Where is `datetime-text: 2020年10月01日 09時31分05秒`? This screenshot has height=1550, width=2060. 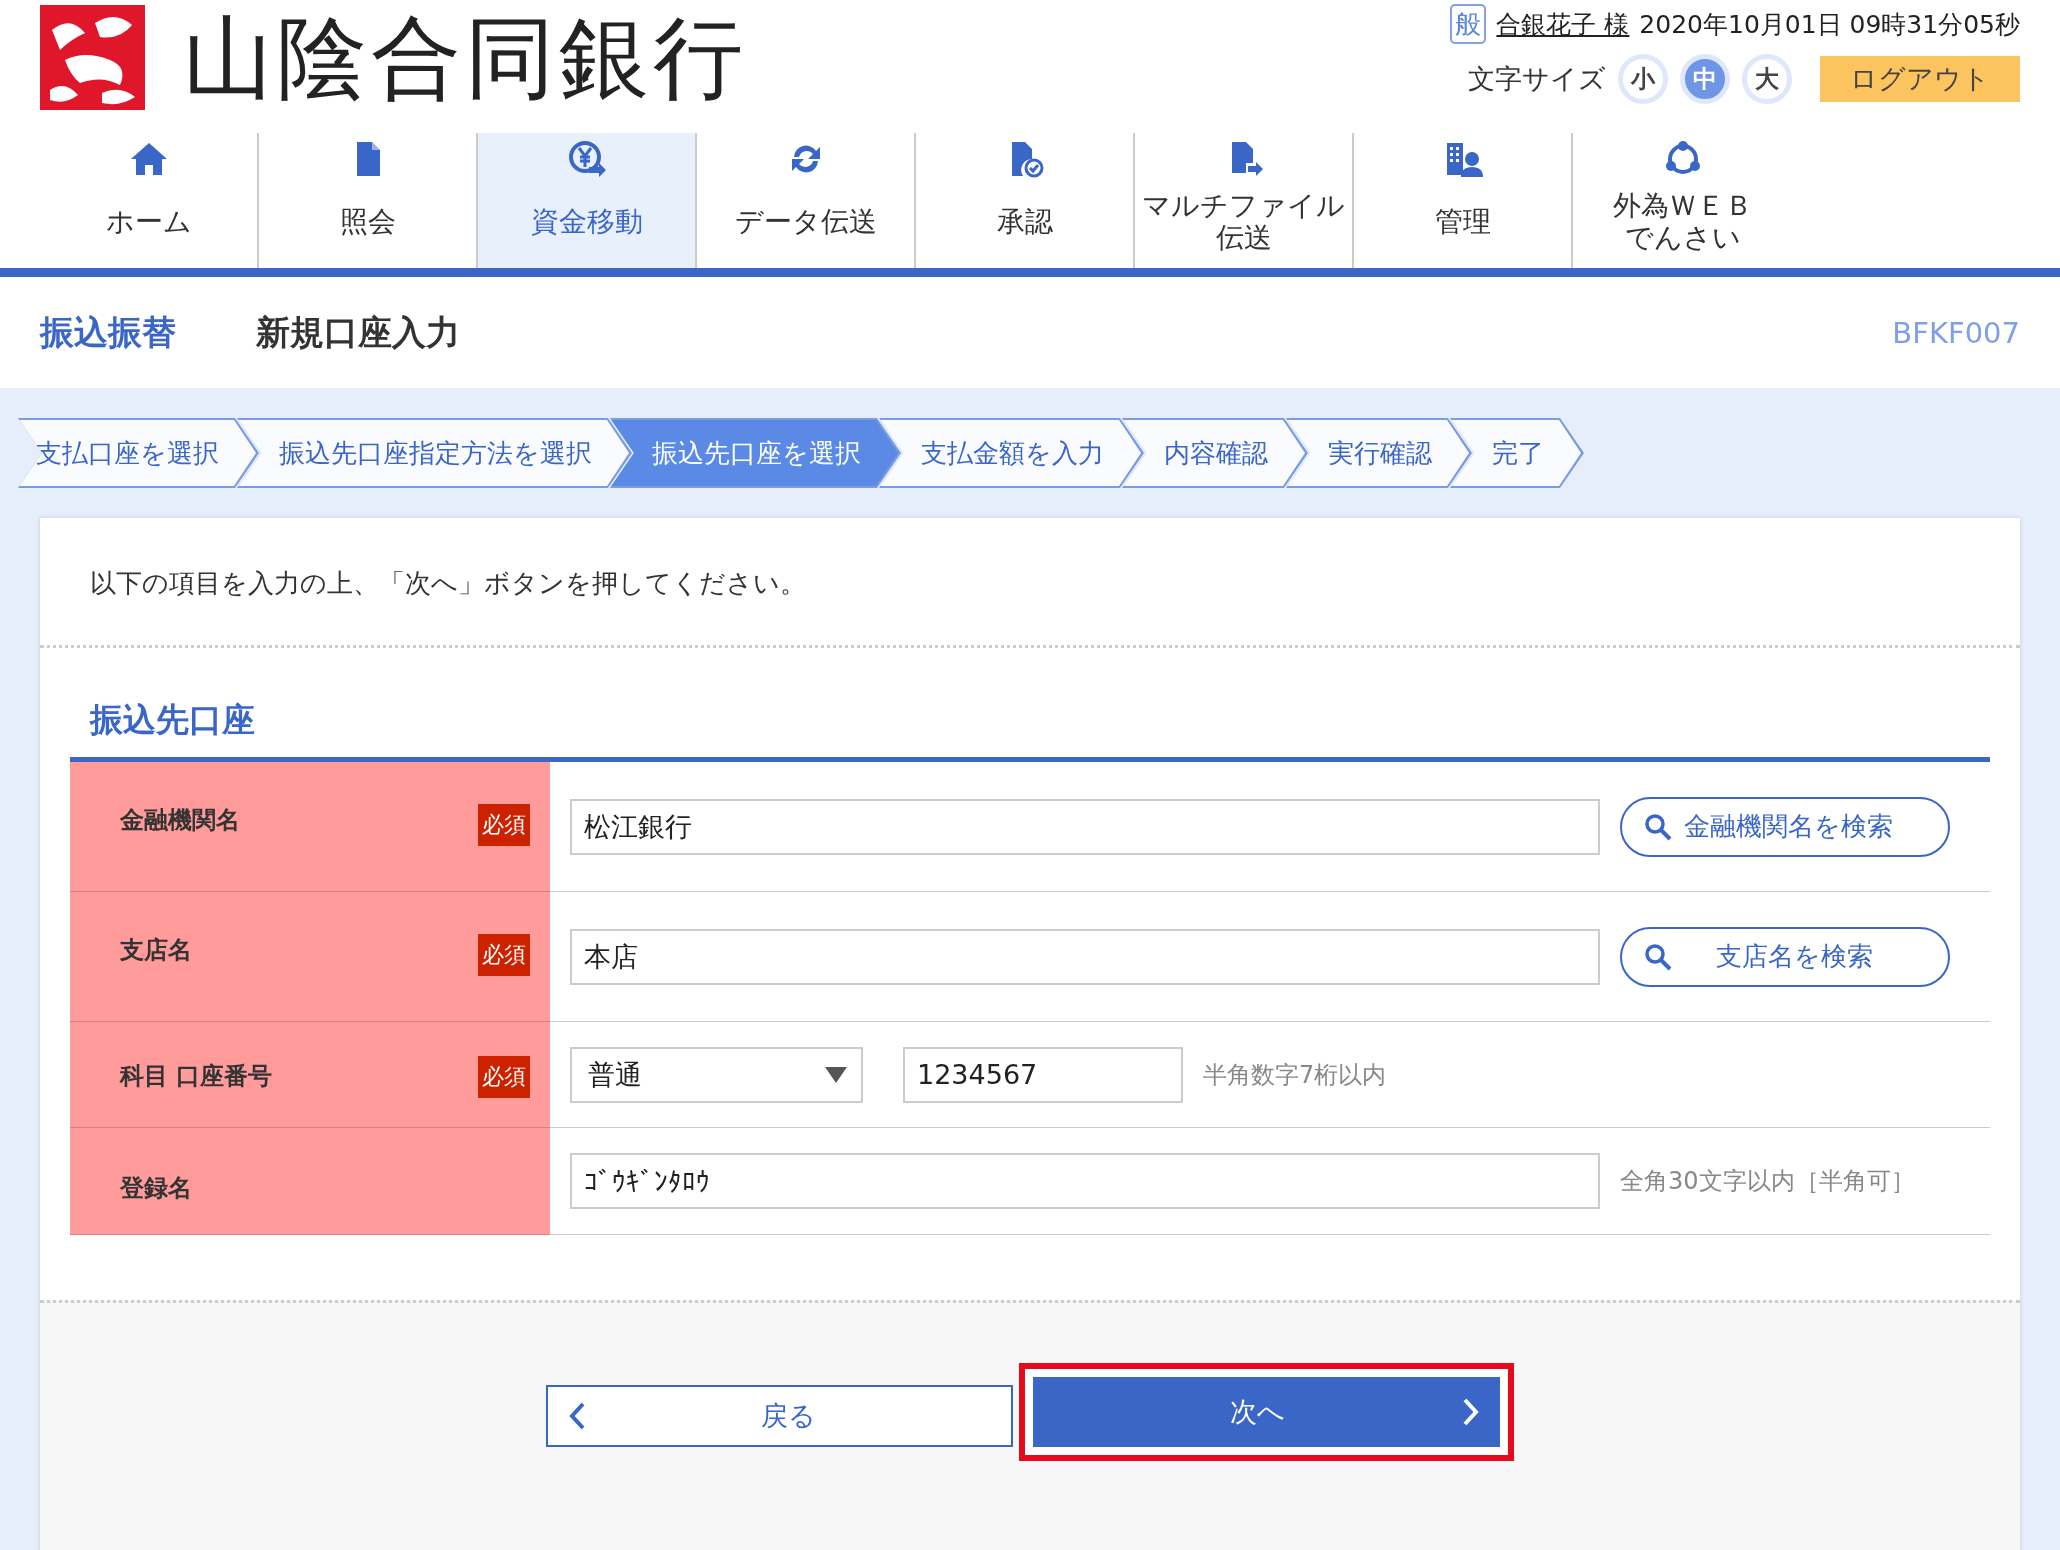 datetime-text: 2020年10月01日 09時31分05秒 is located at coordinates (1829, 24).